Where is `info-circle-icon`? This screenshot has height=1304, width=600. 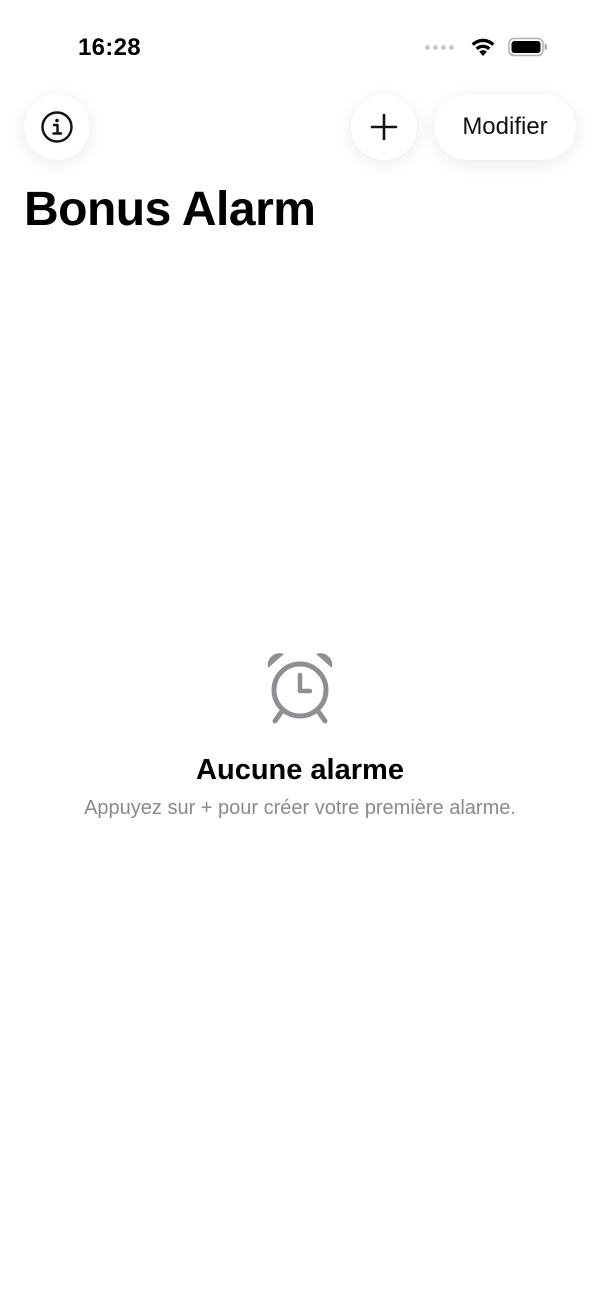
info-circle-icon is located at coordinates (57, 127).